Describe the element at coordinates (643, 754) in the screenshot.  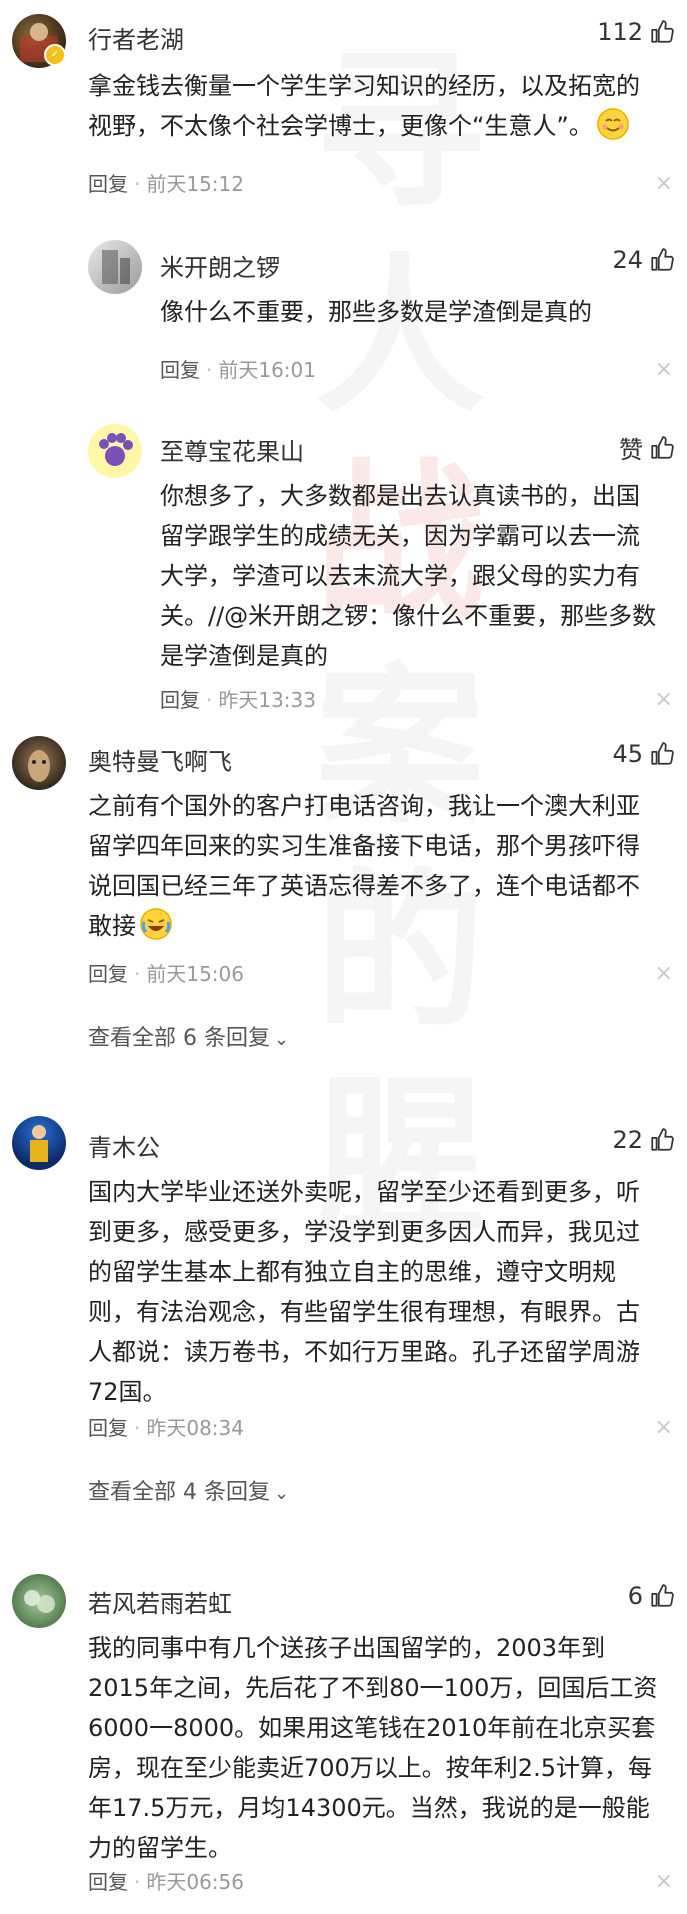
I see `like-button: 45` at that location.